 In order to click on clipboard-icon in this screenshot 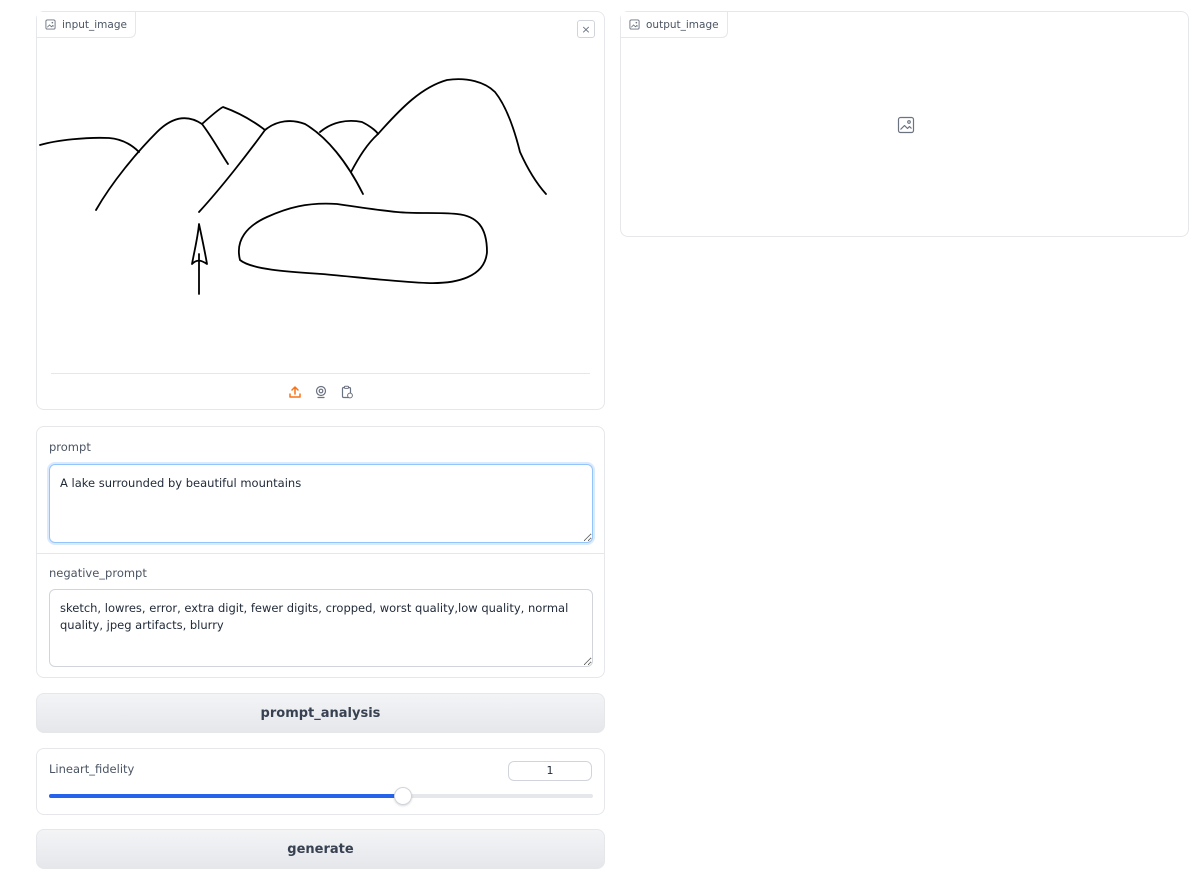, I will do `click(347, 392)`.